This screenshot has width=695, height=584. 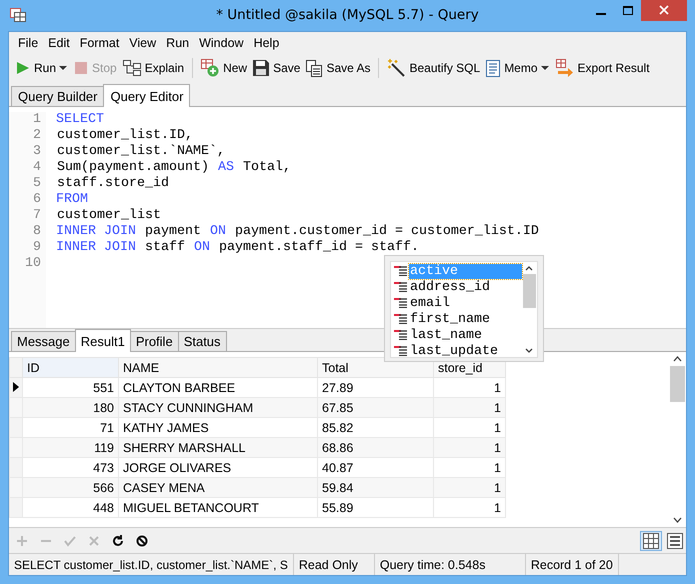 I want to click on sql-code: payment, so click(x=173, y=231).